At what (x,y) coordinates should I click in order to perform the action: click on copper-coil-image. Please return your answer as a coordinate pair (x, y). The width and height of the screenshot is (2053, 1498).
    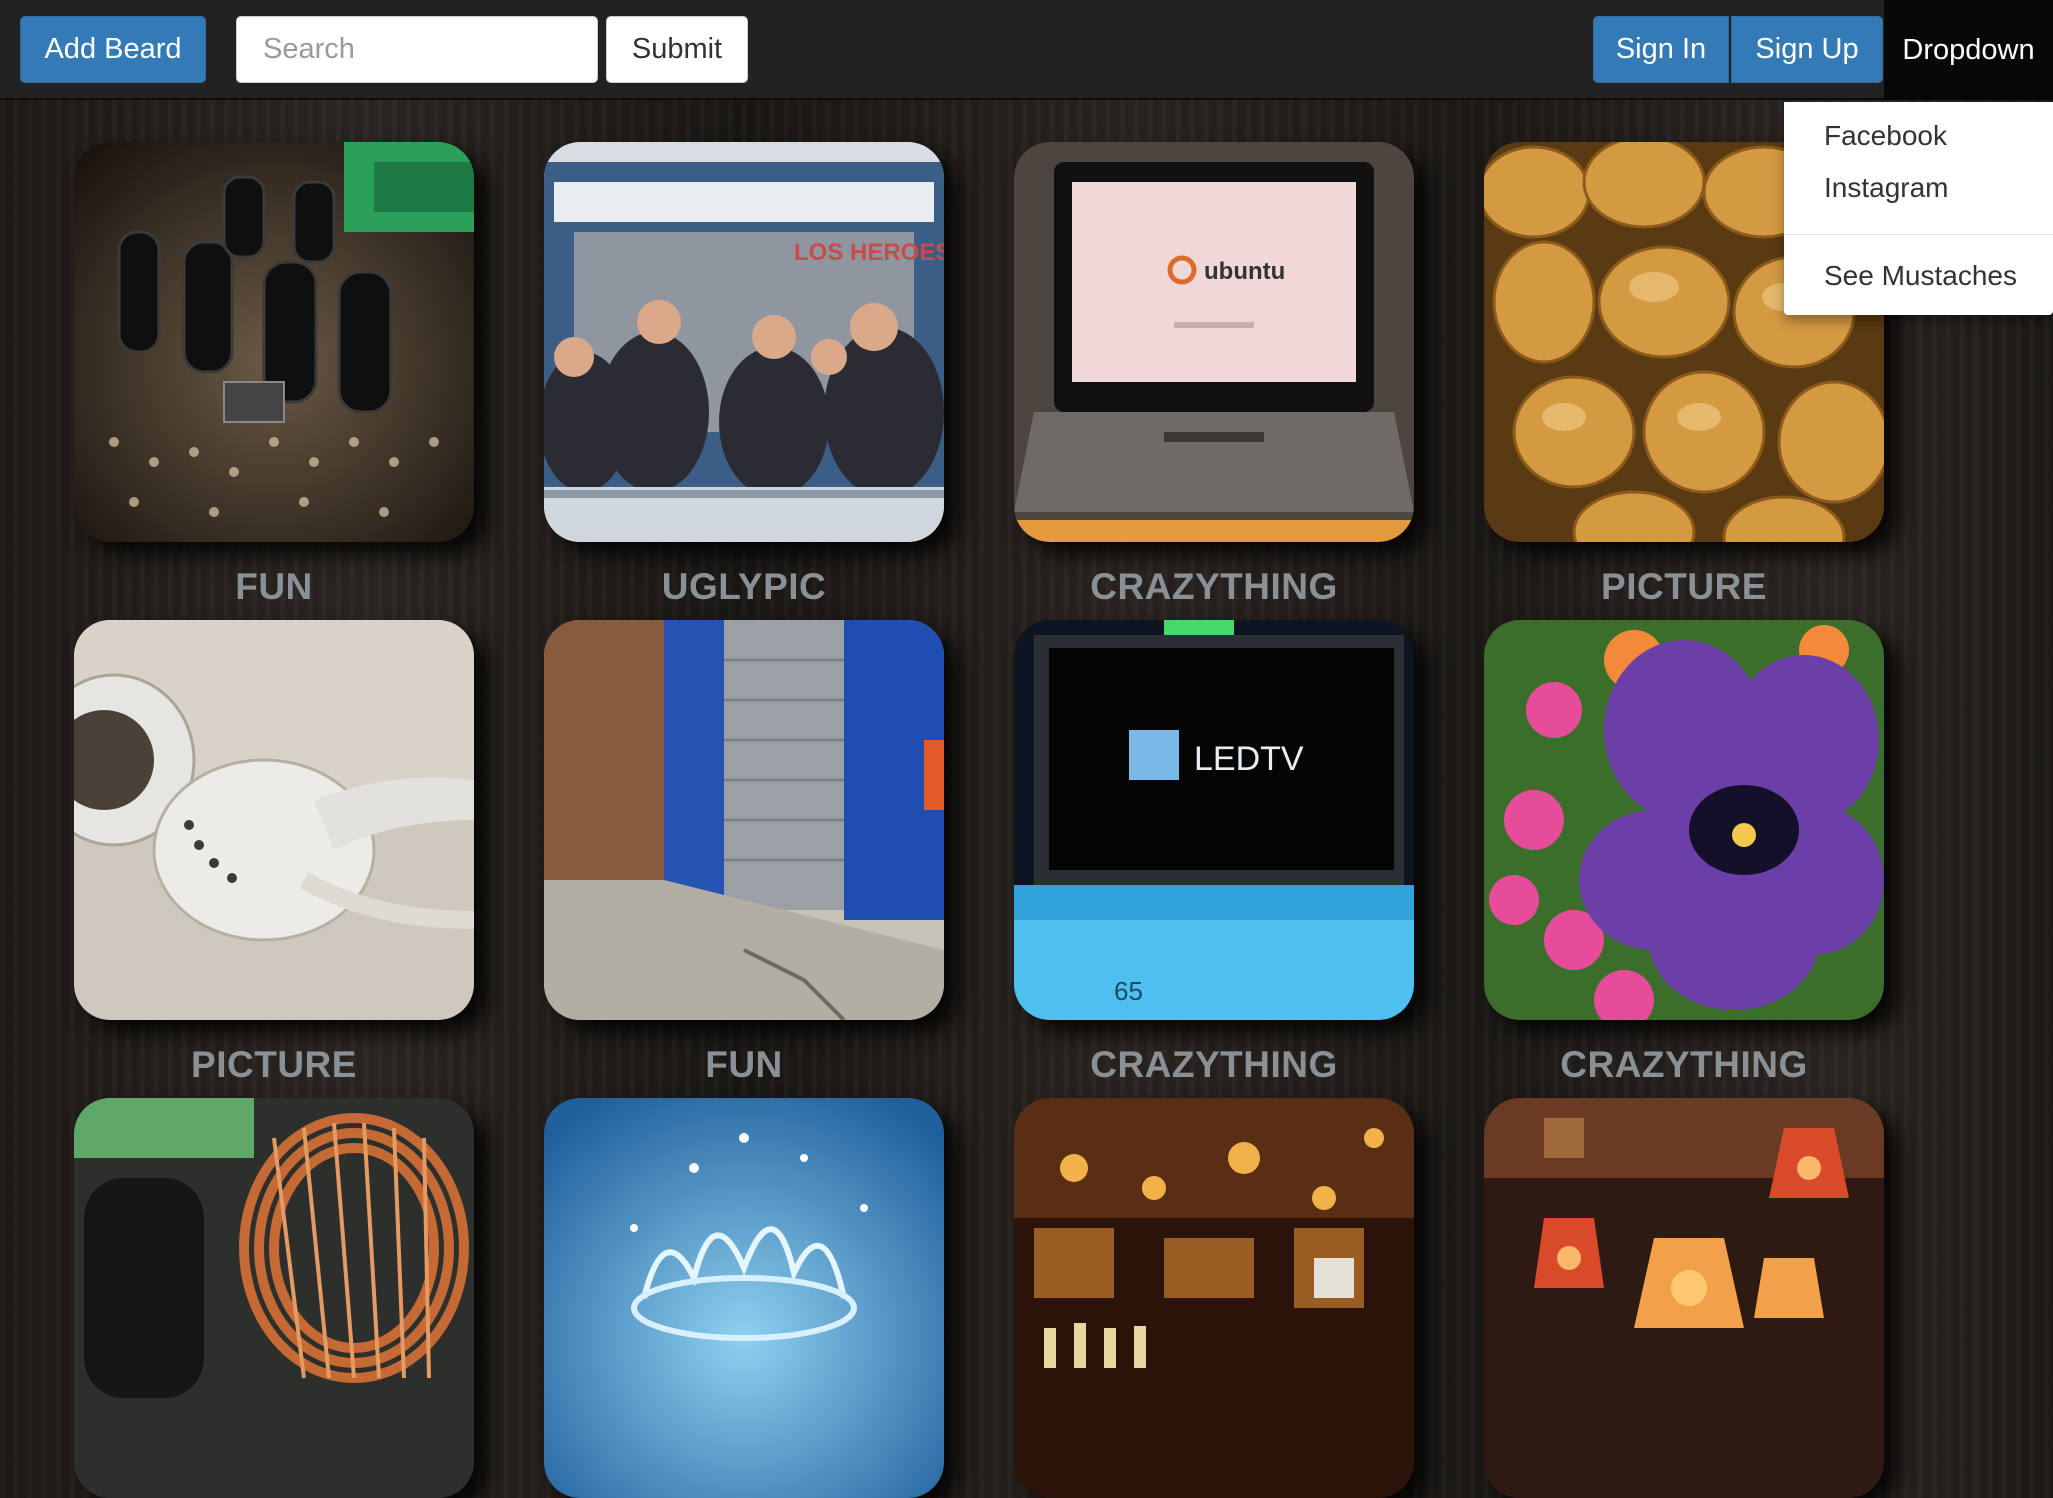
    Looking at the image, I should click on (274, 1298).